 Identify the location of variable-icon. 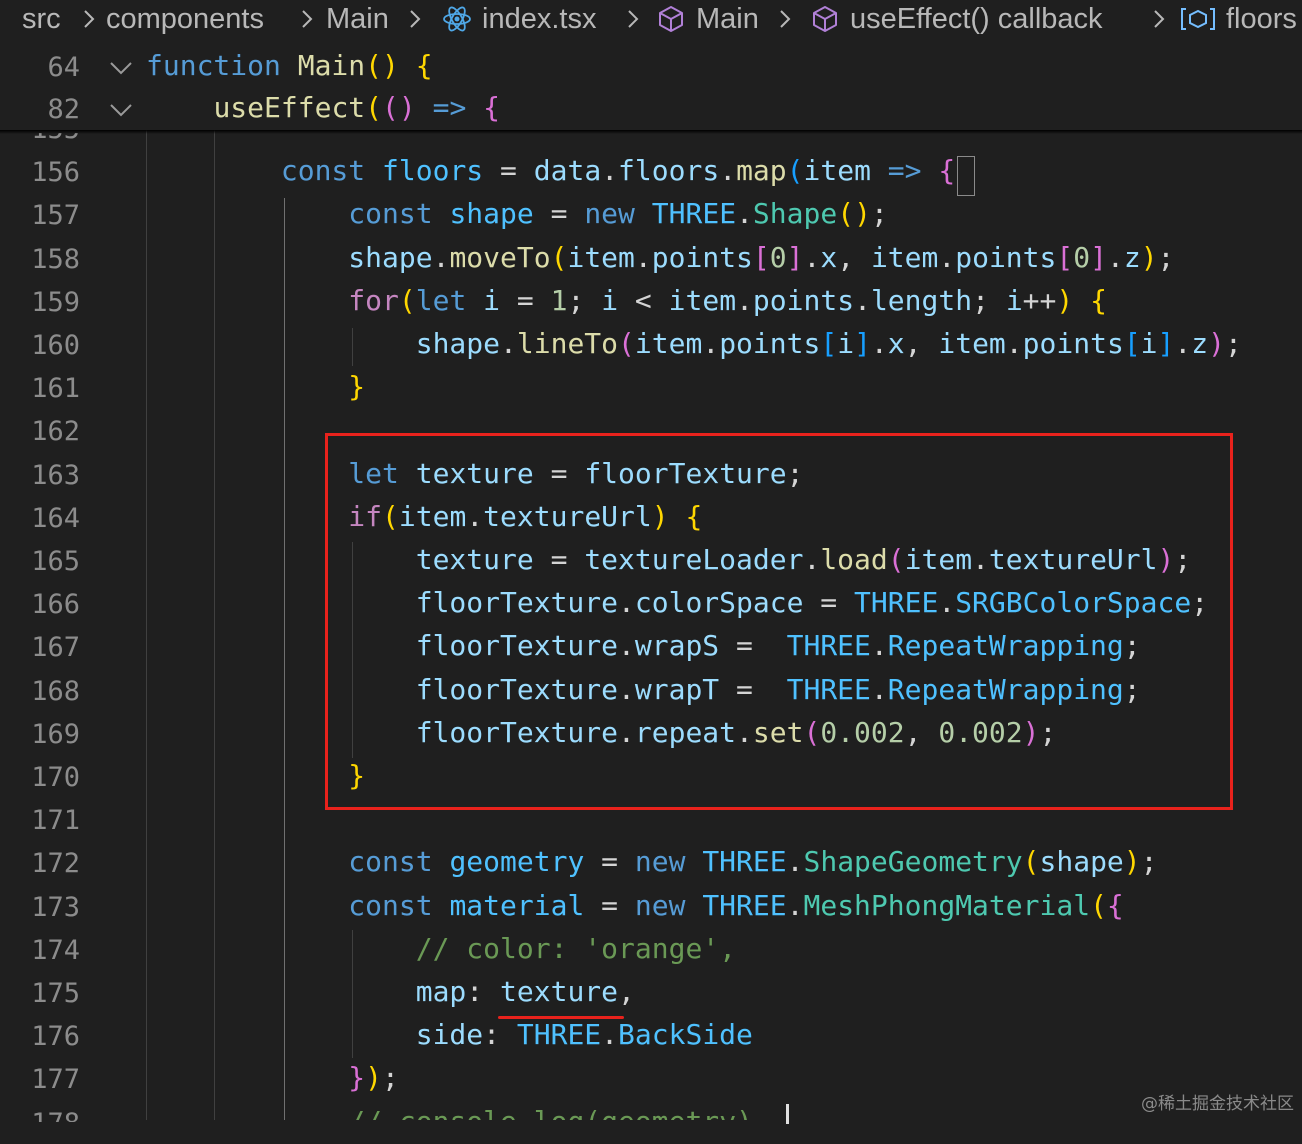
(1198, 19).